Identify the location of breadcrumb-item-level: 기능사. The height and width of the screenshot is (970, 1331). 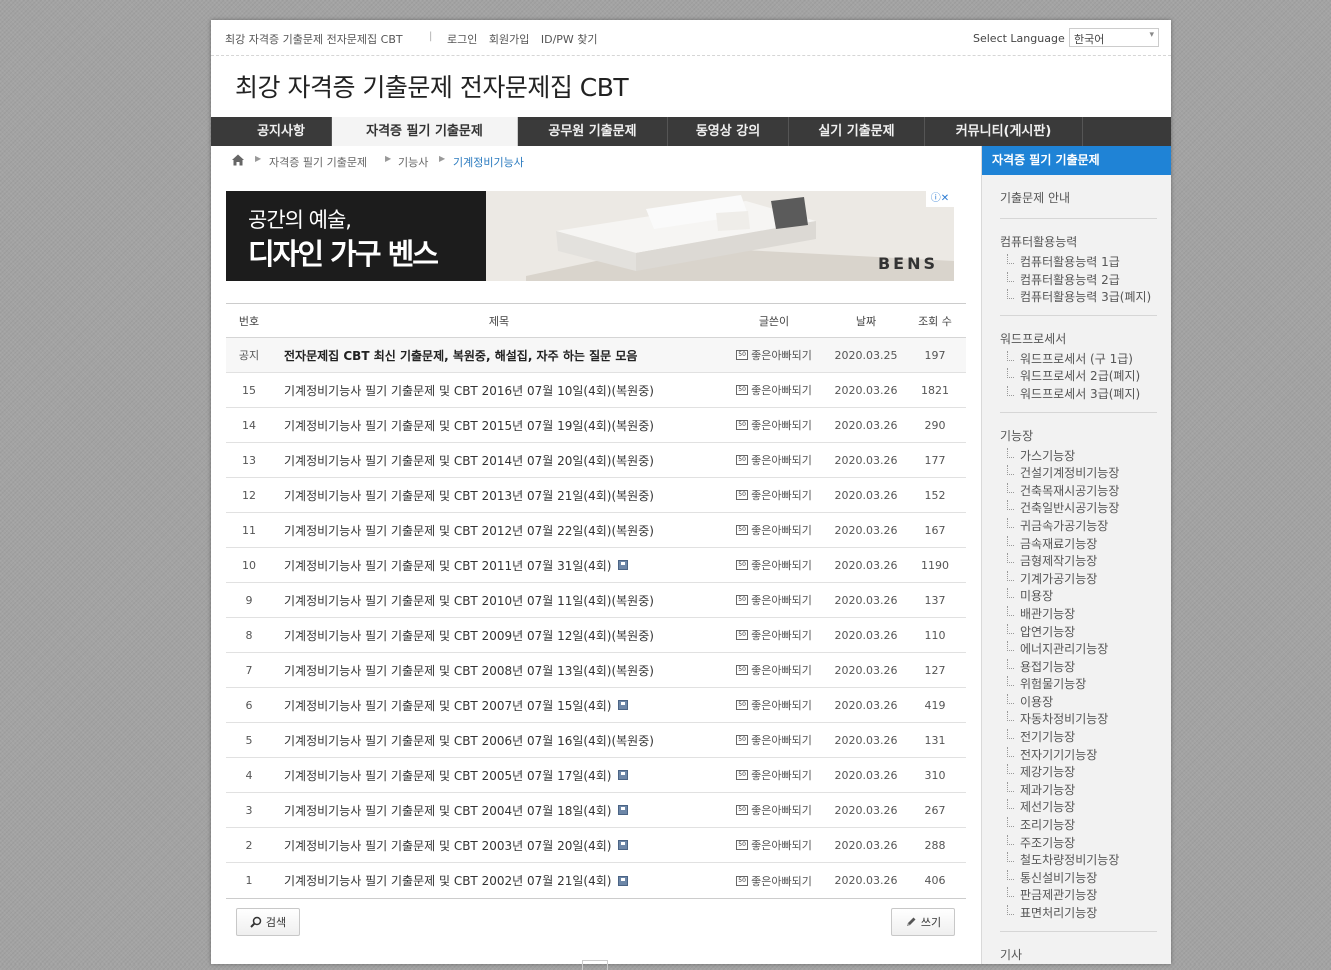
(413, 162).